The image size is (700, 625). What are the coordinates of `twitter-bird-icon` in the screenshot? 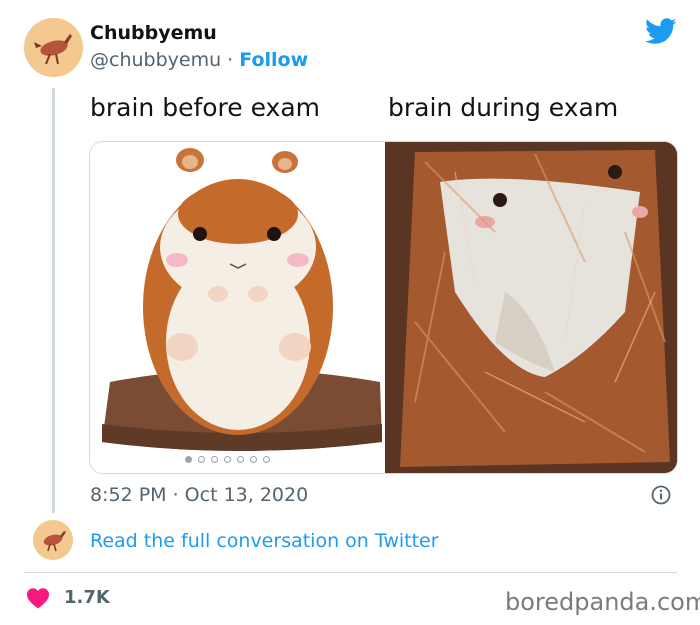 It's located at (661, 31).